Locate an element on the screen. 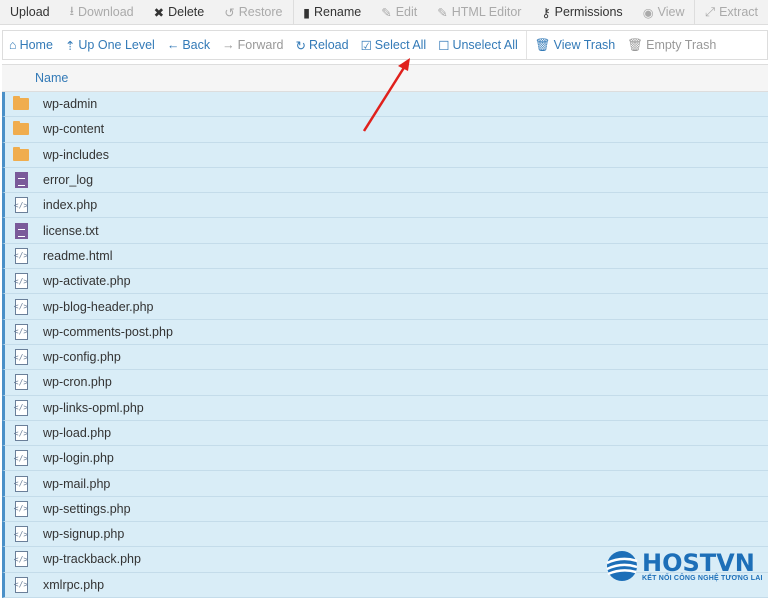 This screenshot has width=768, height=600. globe-icon is located at coordinates (622, 566).